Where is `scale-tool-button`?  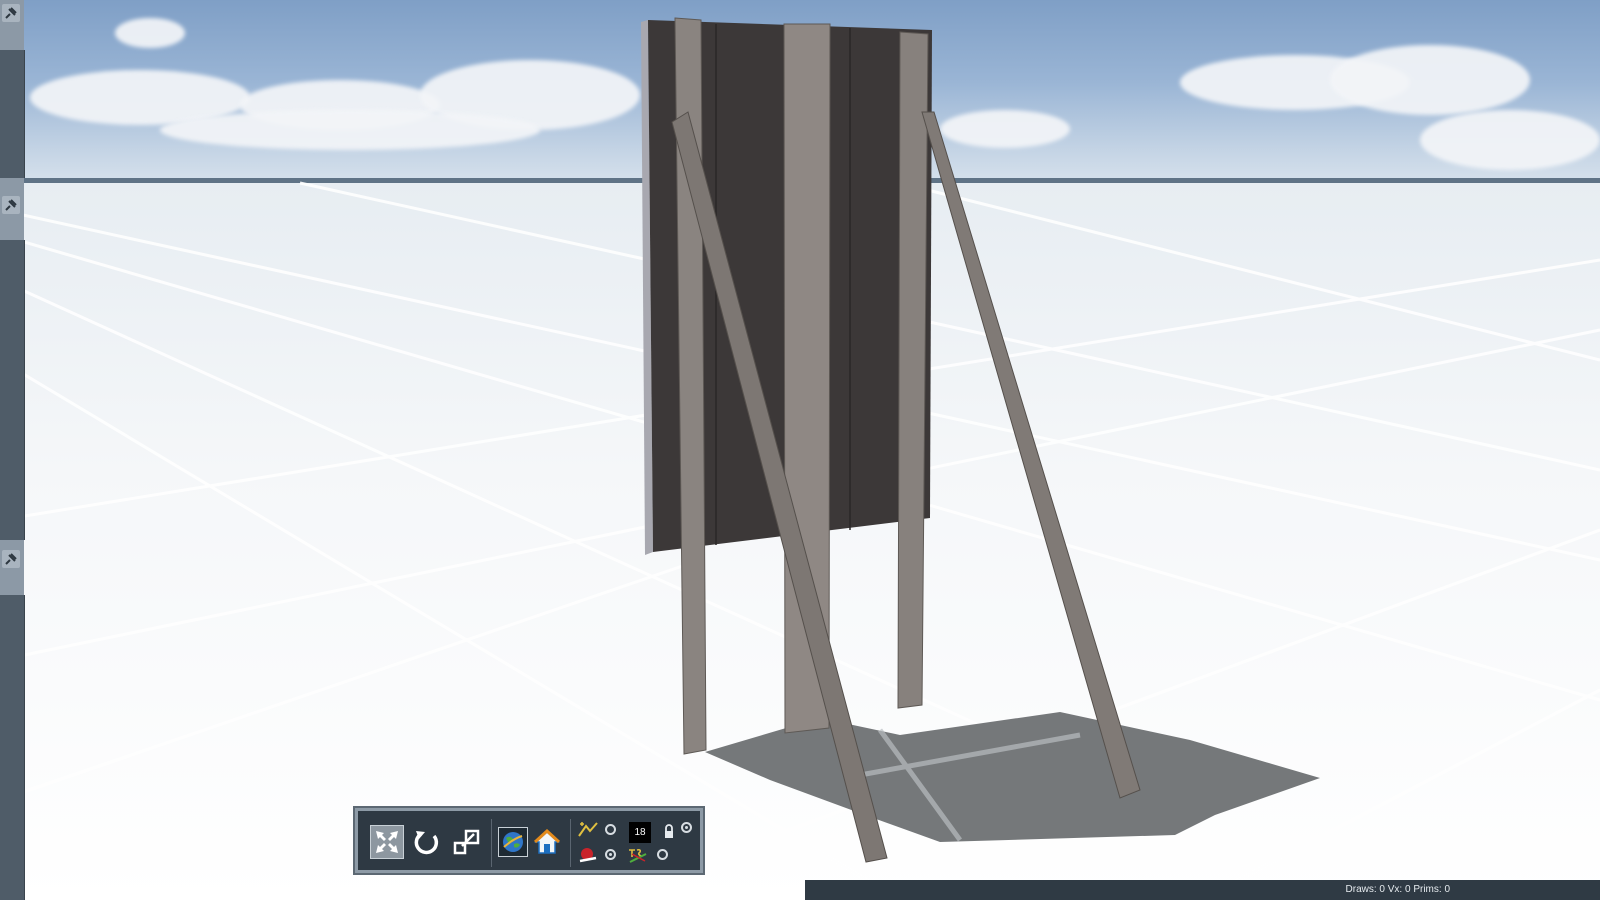 scale-tool-button is located at coordinates (467, 842).